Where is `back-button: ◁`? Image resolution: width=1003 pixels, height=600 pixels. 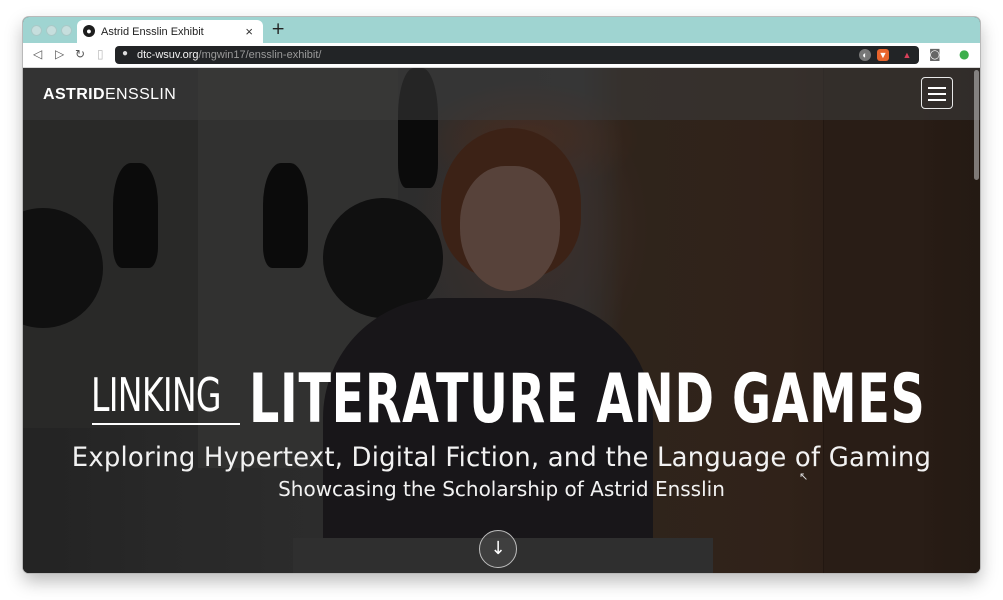 back-button: ◁ is located at coordinates (37, 54).